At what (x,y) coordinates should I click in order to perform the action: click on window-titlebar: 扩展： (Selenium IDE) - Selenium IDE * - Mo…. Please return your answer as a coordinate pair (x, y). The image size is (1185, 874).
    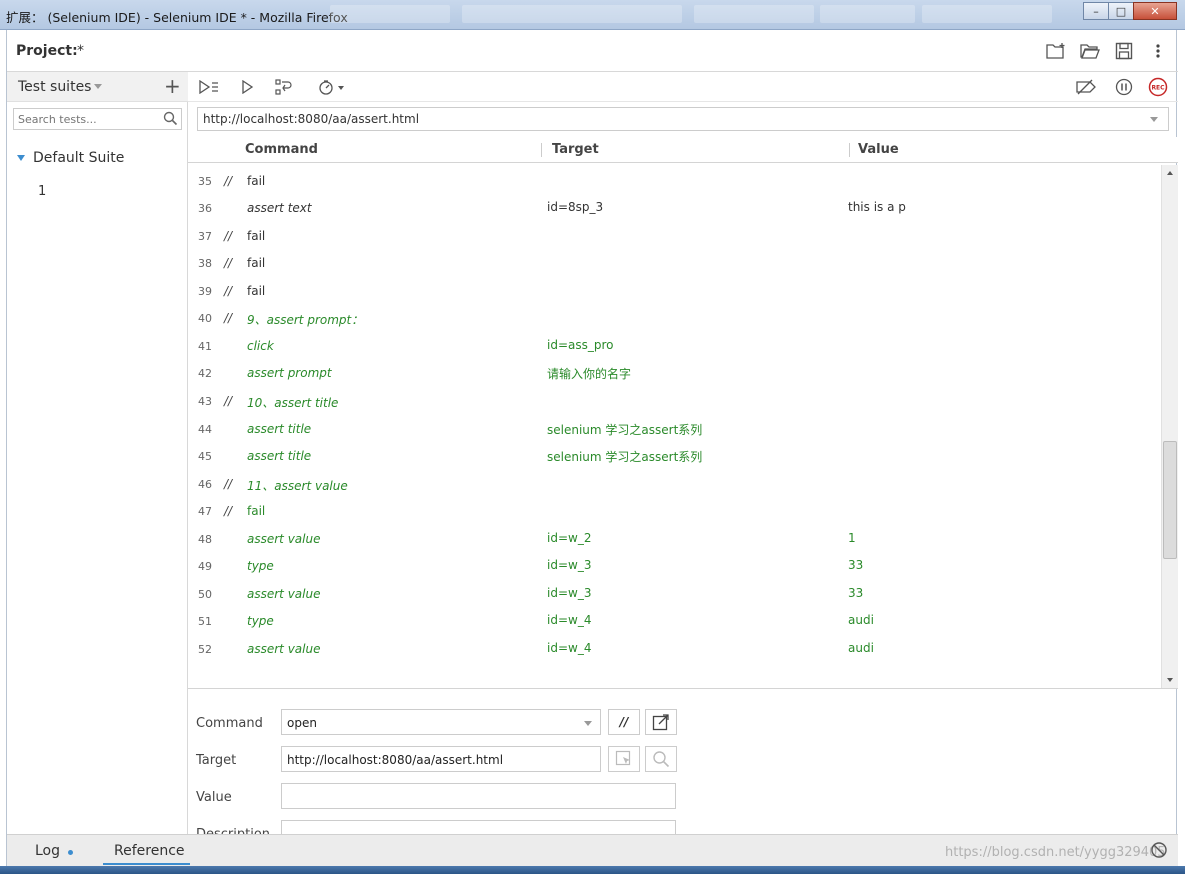
    Looking at the image, I should click on (592, 15).